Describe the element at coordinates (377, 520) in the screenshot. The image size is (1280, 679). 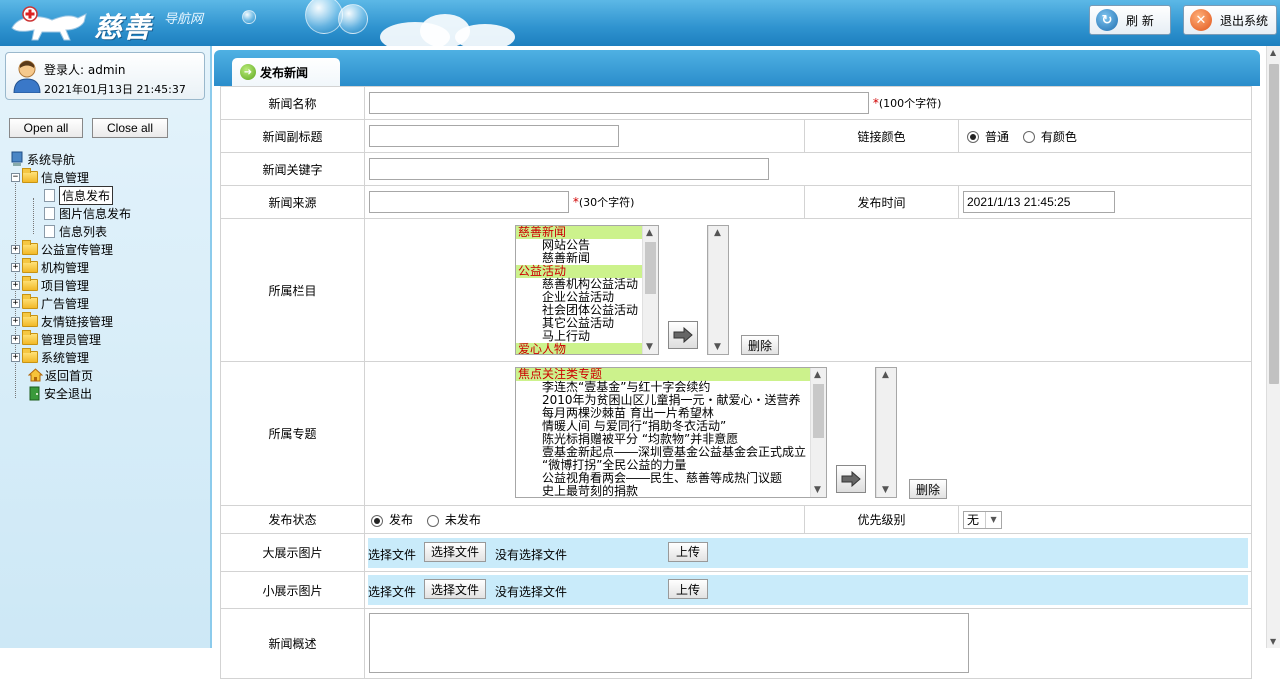
I see `status-published-radio` at that location.